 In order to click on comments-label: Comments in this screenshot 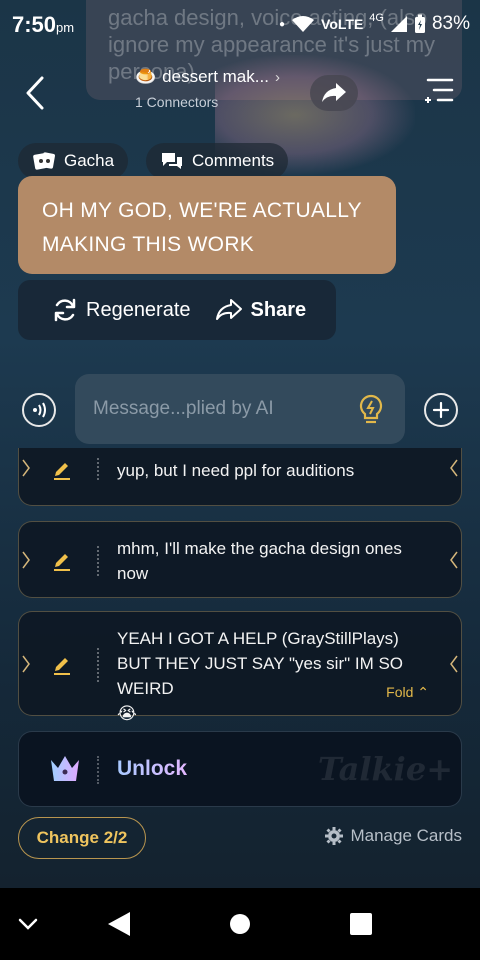, I will do `click(233, 160)`.